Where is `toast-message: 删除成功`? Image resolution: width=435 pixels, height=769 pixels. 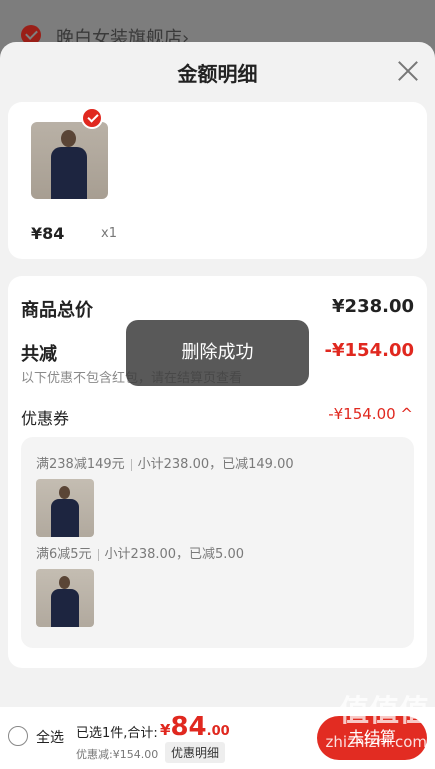
toast-message: 删除成功 is located at coordinates (217, 353).